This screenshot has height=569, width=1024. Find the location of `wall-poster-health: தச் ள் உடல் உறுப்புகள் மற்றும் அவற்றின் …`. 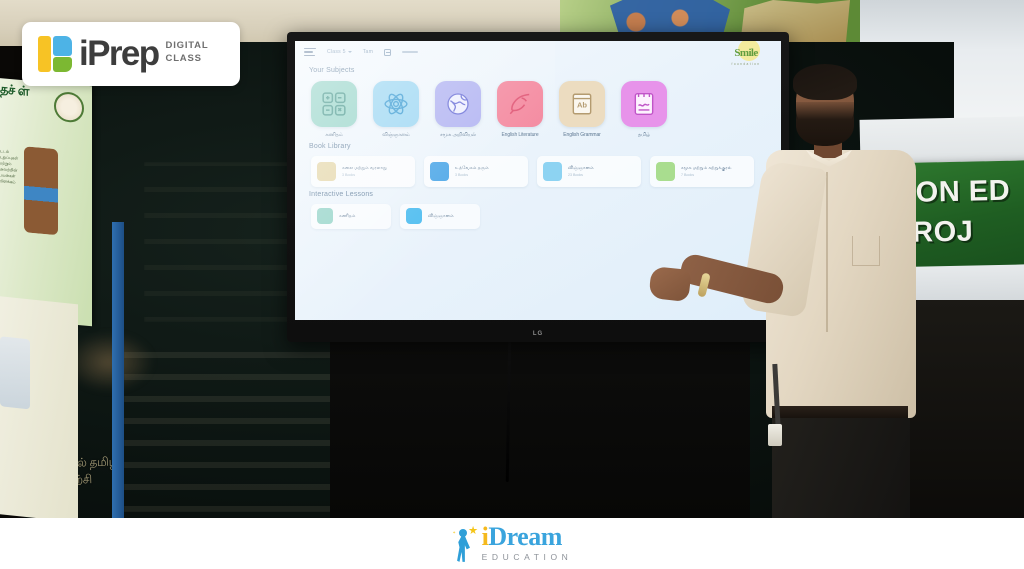

wall-poster-health: தச் ள் உடல் உறுப்புகள் மற்றும் அவற்றின் … is located at coordinates (46, 202).